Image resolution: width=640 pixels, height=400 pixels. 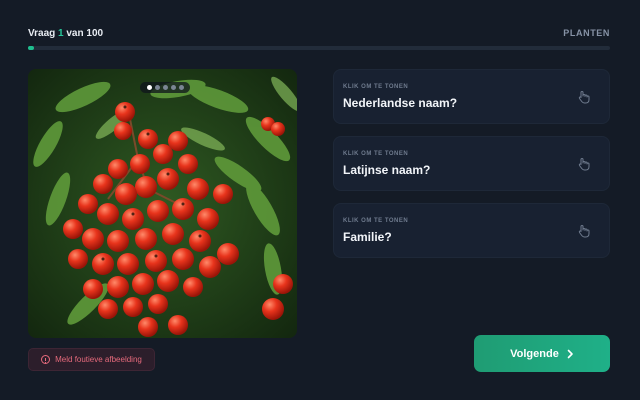 What do you see at coordinates (367, 237) in the screenshot?
I see `card-question: Familie?` at bounding box center [367, 237].